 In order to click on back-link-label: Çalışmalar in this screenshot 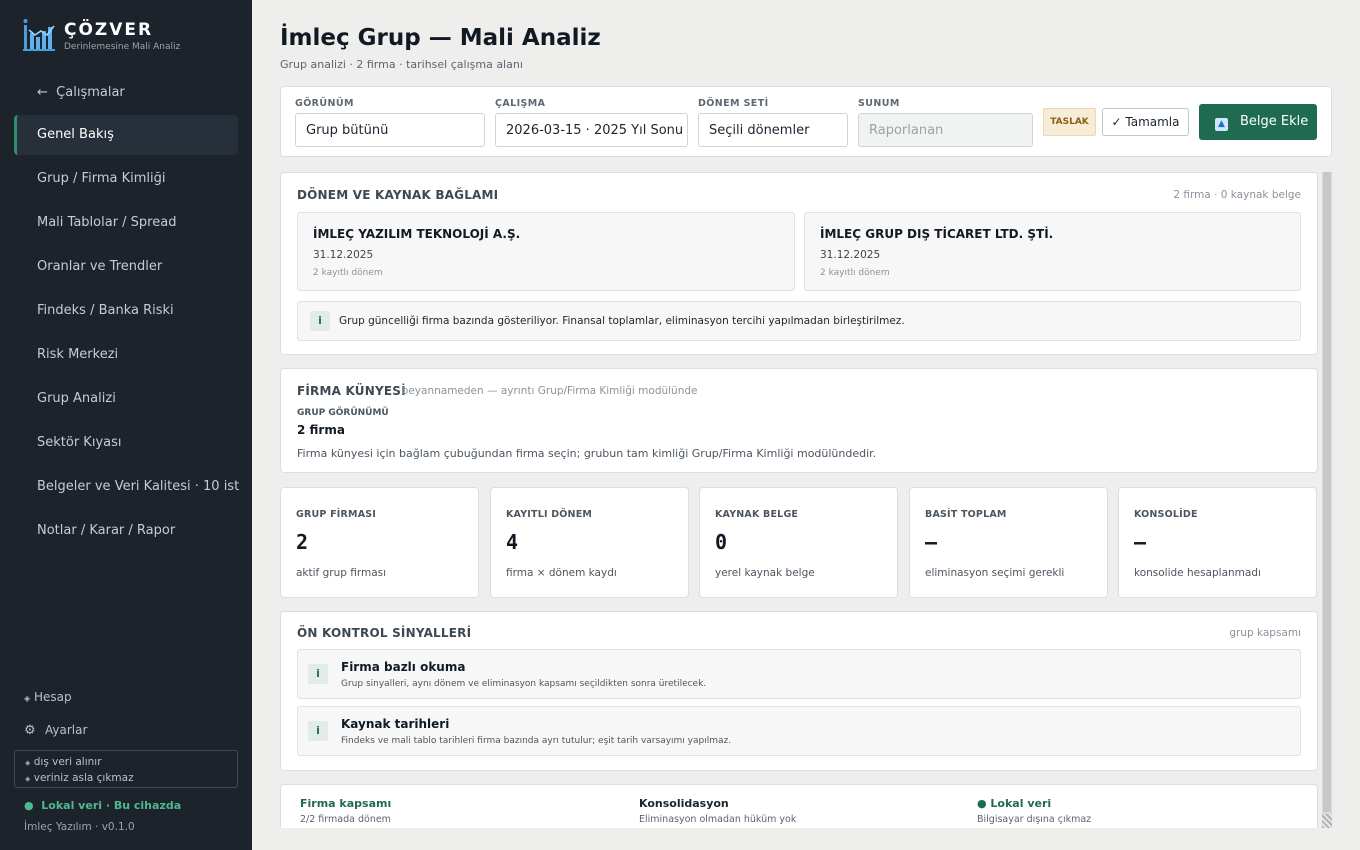, I will do `click(90, 92)`.